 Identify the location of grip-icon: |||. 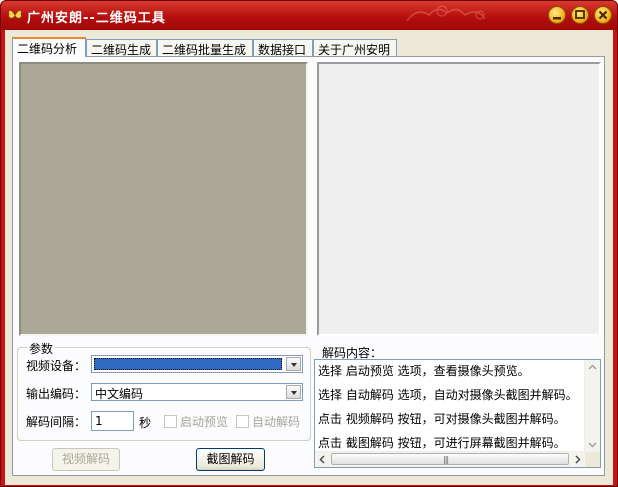
(446, 459).